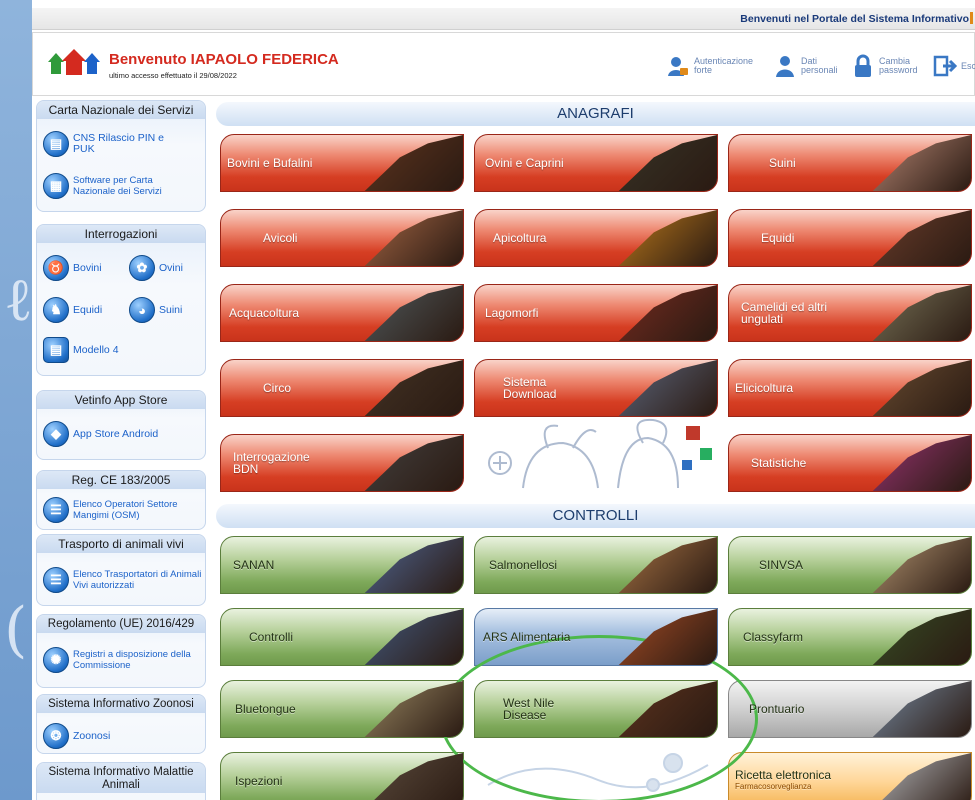  What do you see at coordinates (264, 313) in the screenshot?
I see `tile-label-text: Acquacoltura` at bounding box center [264, 313].